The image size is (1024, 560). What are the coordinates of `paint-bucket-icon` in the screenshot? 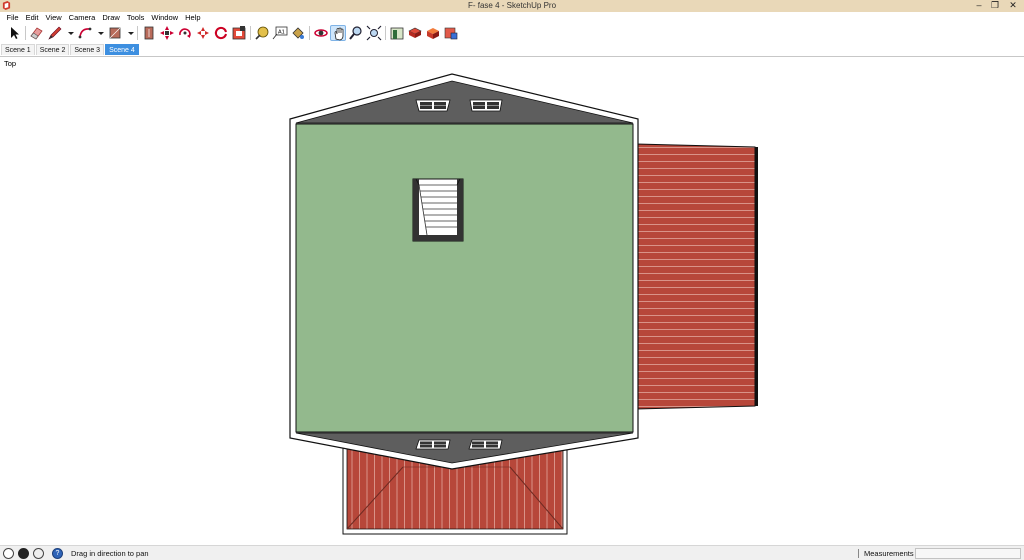 It's located at (298, 33).